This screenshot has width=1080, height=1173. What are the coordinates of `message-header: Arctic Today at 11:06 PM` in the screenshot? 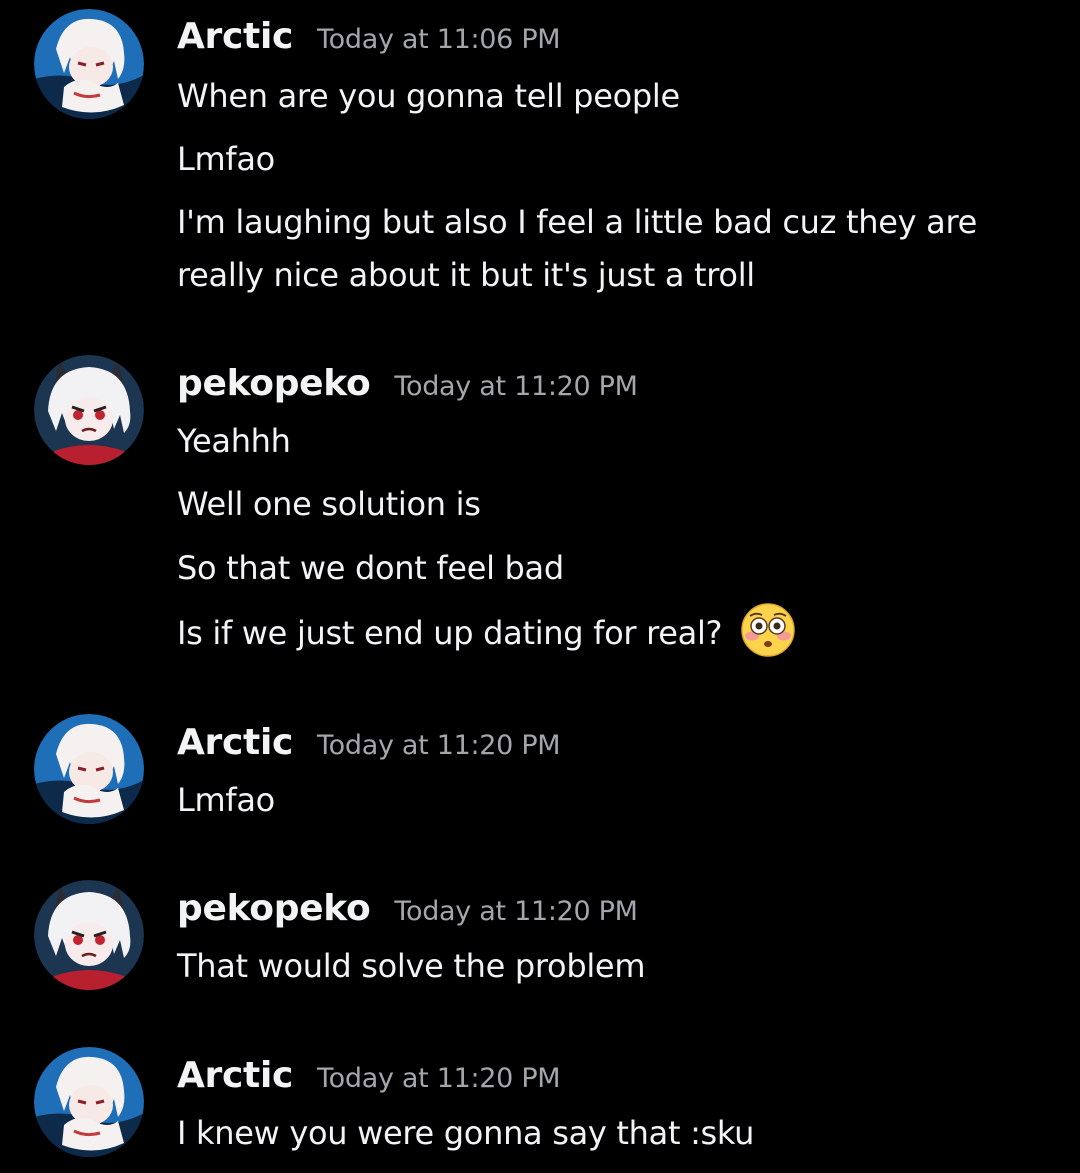 It's located at (369, 40).